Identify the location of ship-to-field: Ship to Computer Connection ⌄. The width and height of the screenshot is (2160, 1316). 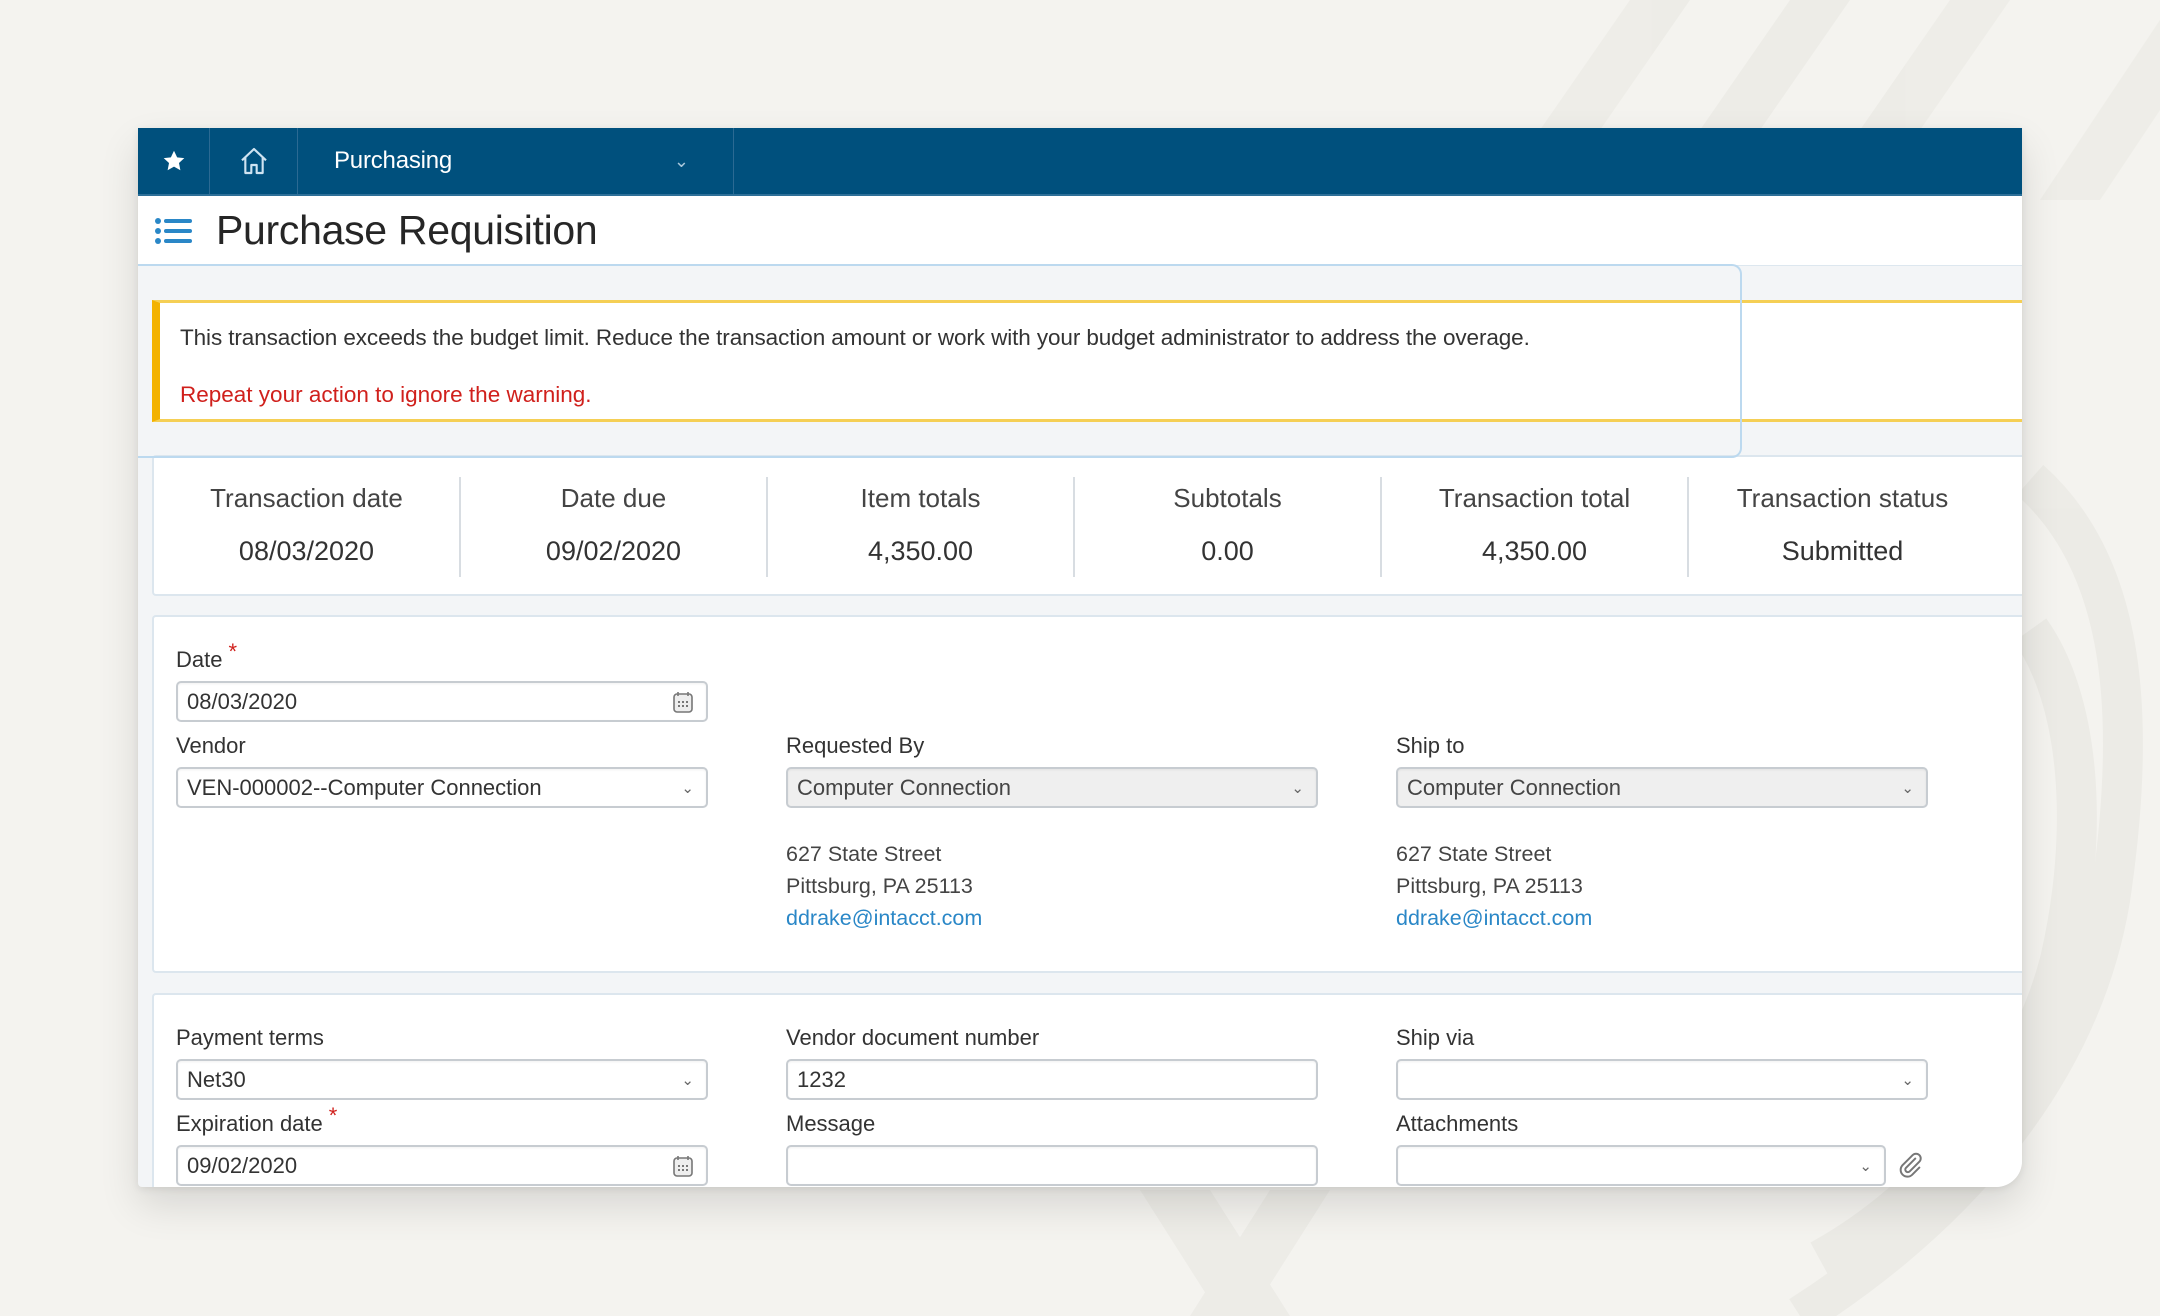
(1662, 770).